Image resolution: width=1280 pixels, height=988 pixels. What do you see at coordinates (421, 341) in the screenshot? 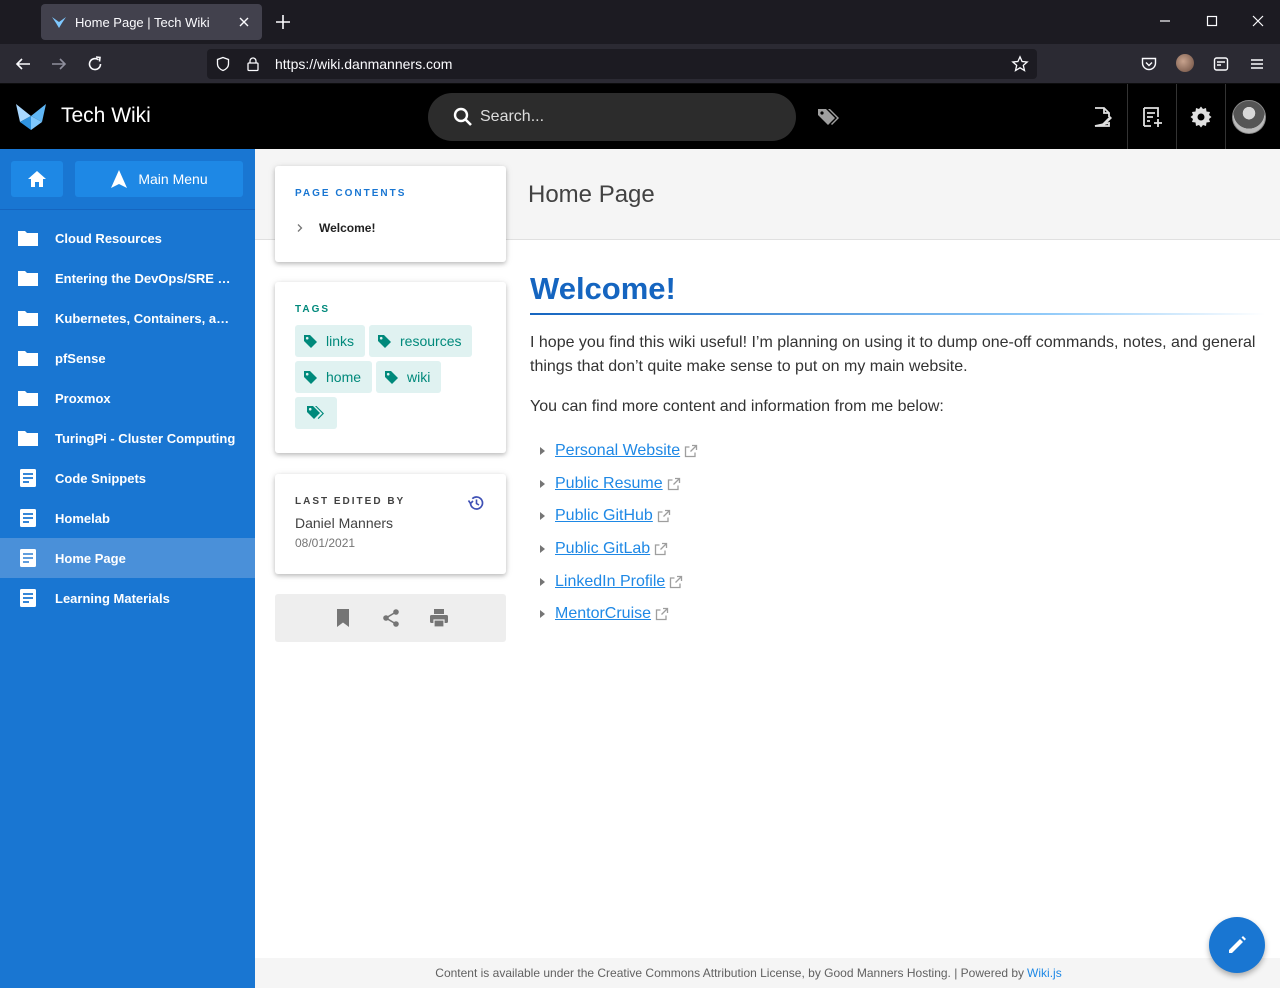
I see `tag-chip-resources: resources` at bounding box center [421, 341].